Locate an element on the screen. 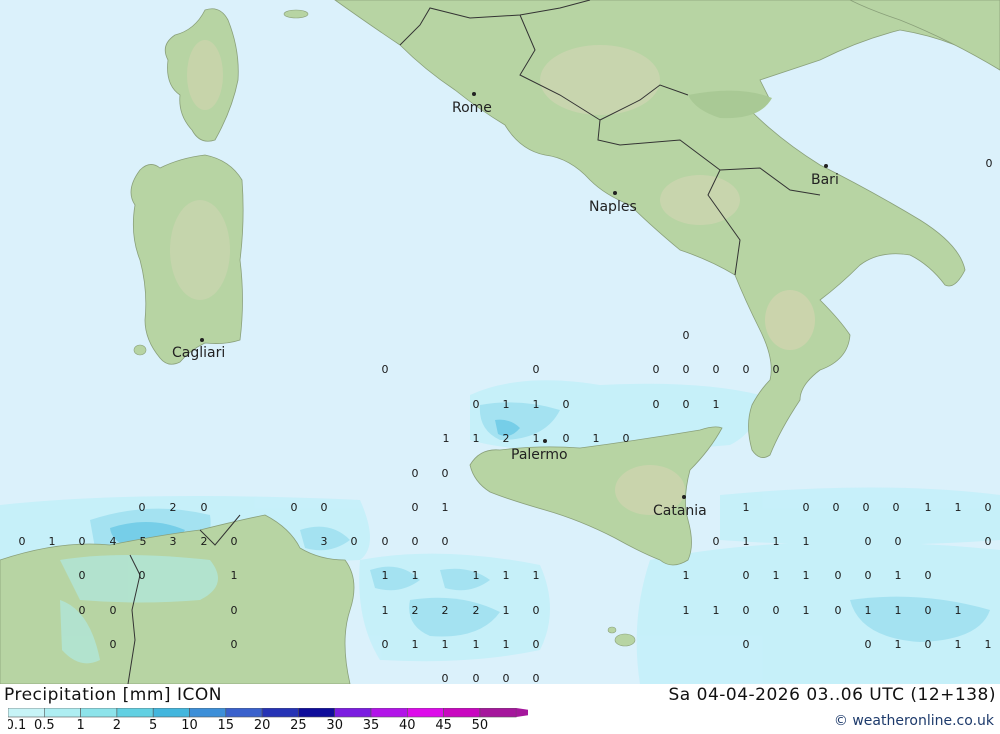 The image size is (1000, 734). forecast-run-time: Sa 04-04-2026 03..06 UTC (12+138) is located at coordinates (832, 695).